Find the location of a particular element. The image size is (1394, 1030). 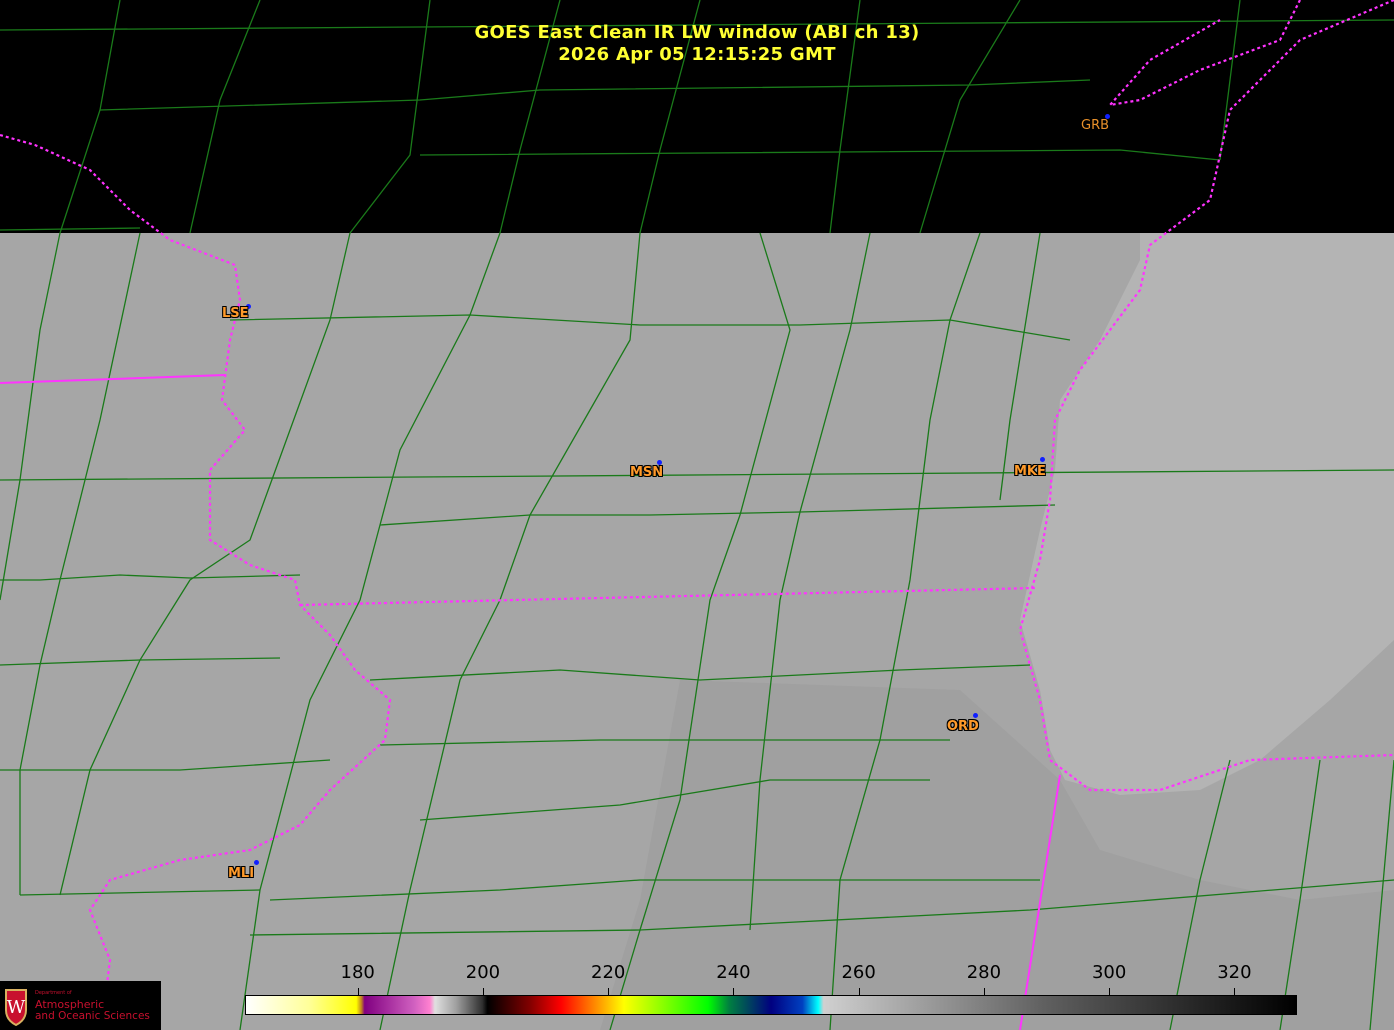

logo-dept: Department of is located at coordinates (53, 993).